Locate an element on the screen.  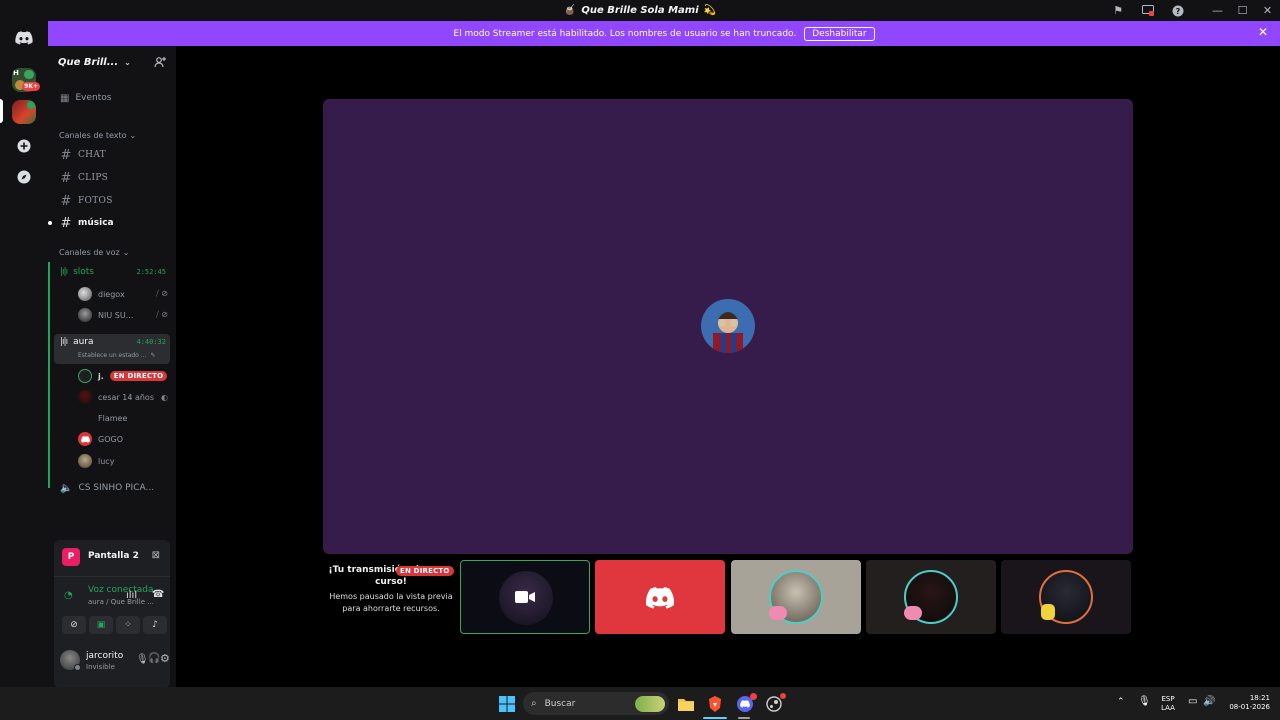
channel-musica: # música is located at coordinates (109, 223).